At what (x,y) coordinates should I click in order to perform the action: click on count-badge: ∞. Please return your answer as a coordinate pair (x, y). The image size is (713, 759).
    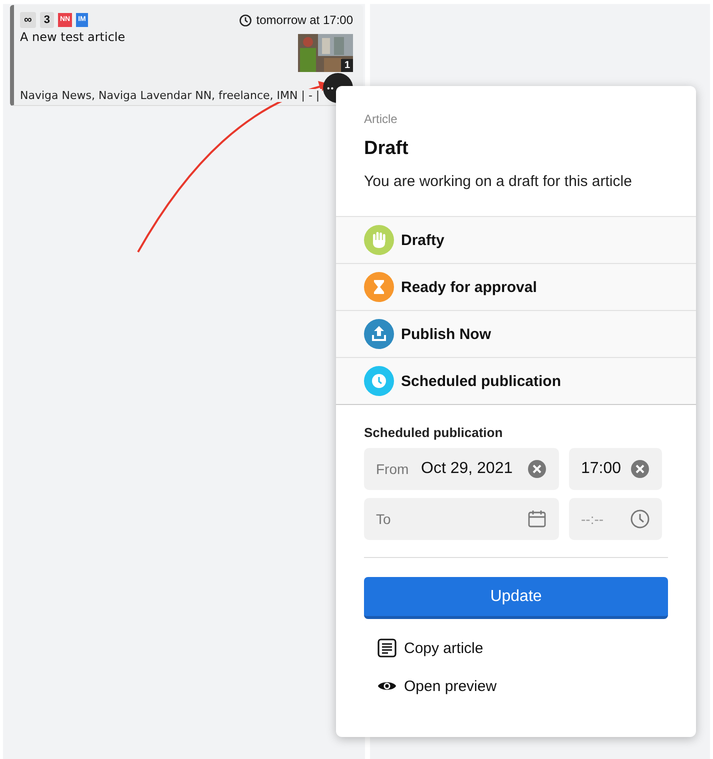
    Looking at the image, I should click on (28, 20).